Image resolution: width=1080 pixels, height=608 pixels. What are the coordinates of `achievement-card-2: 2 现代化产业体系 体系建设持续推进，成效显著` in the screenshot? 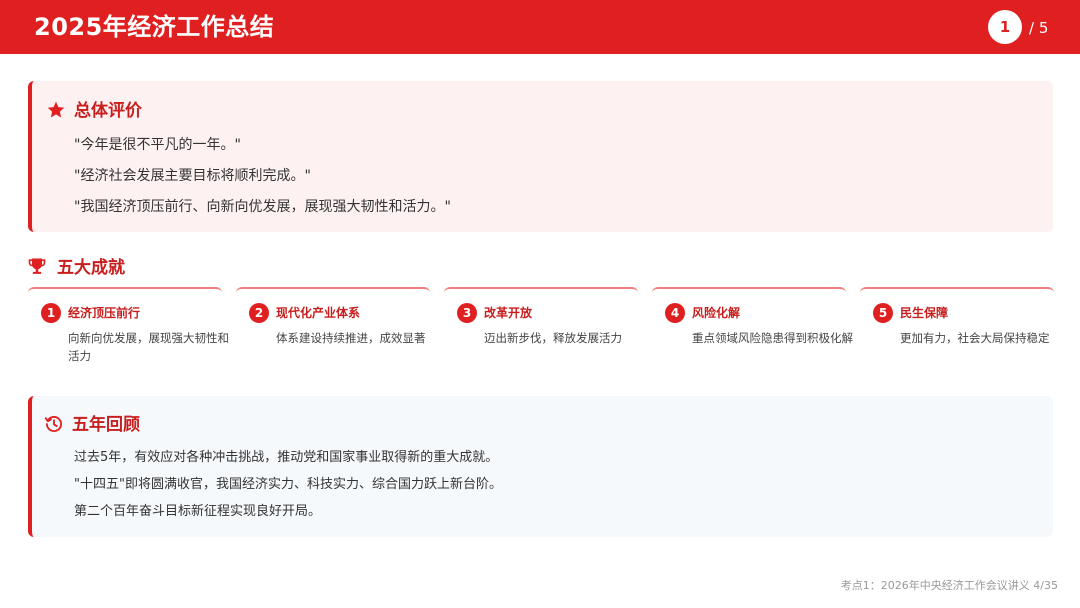 It's located at (333, 327).